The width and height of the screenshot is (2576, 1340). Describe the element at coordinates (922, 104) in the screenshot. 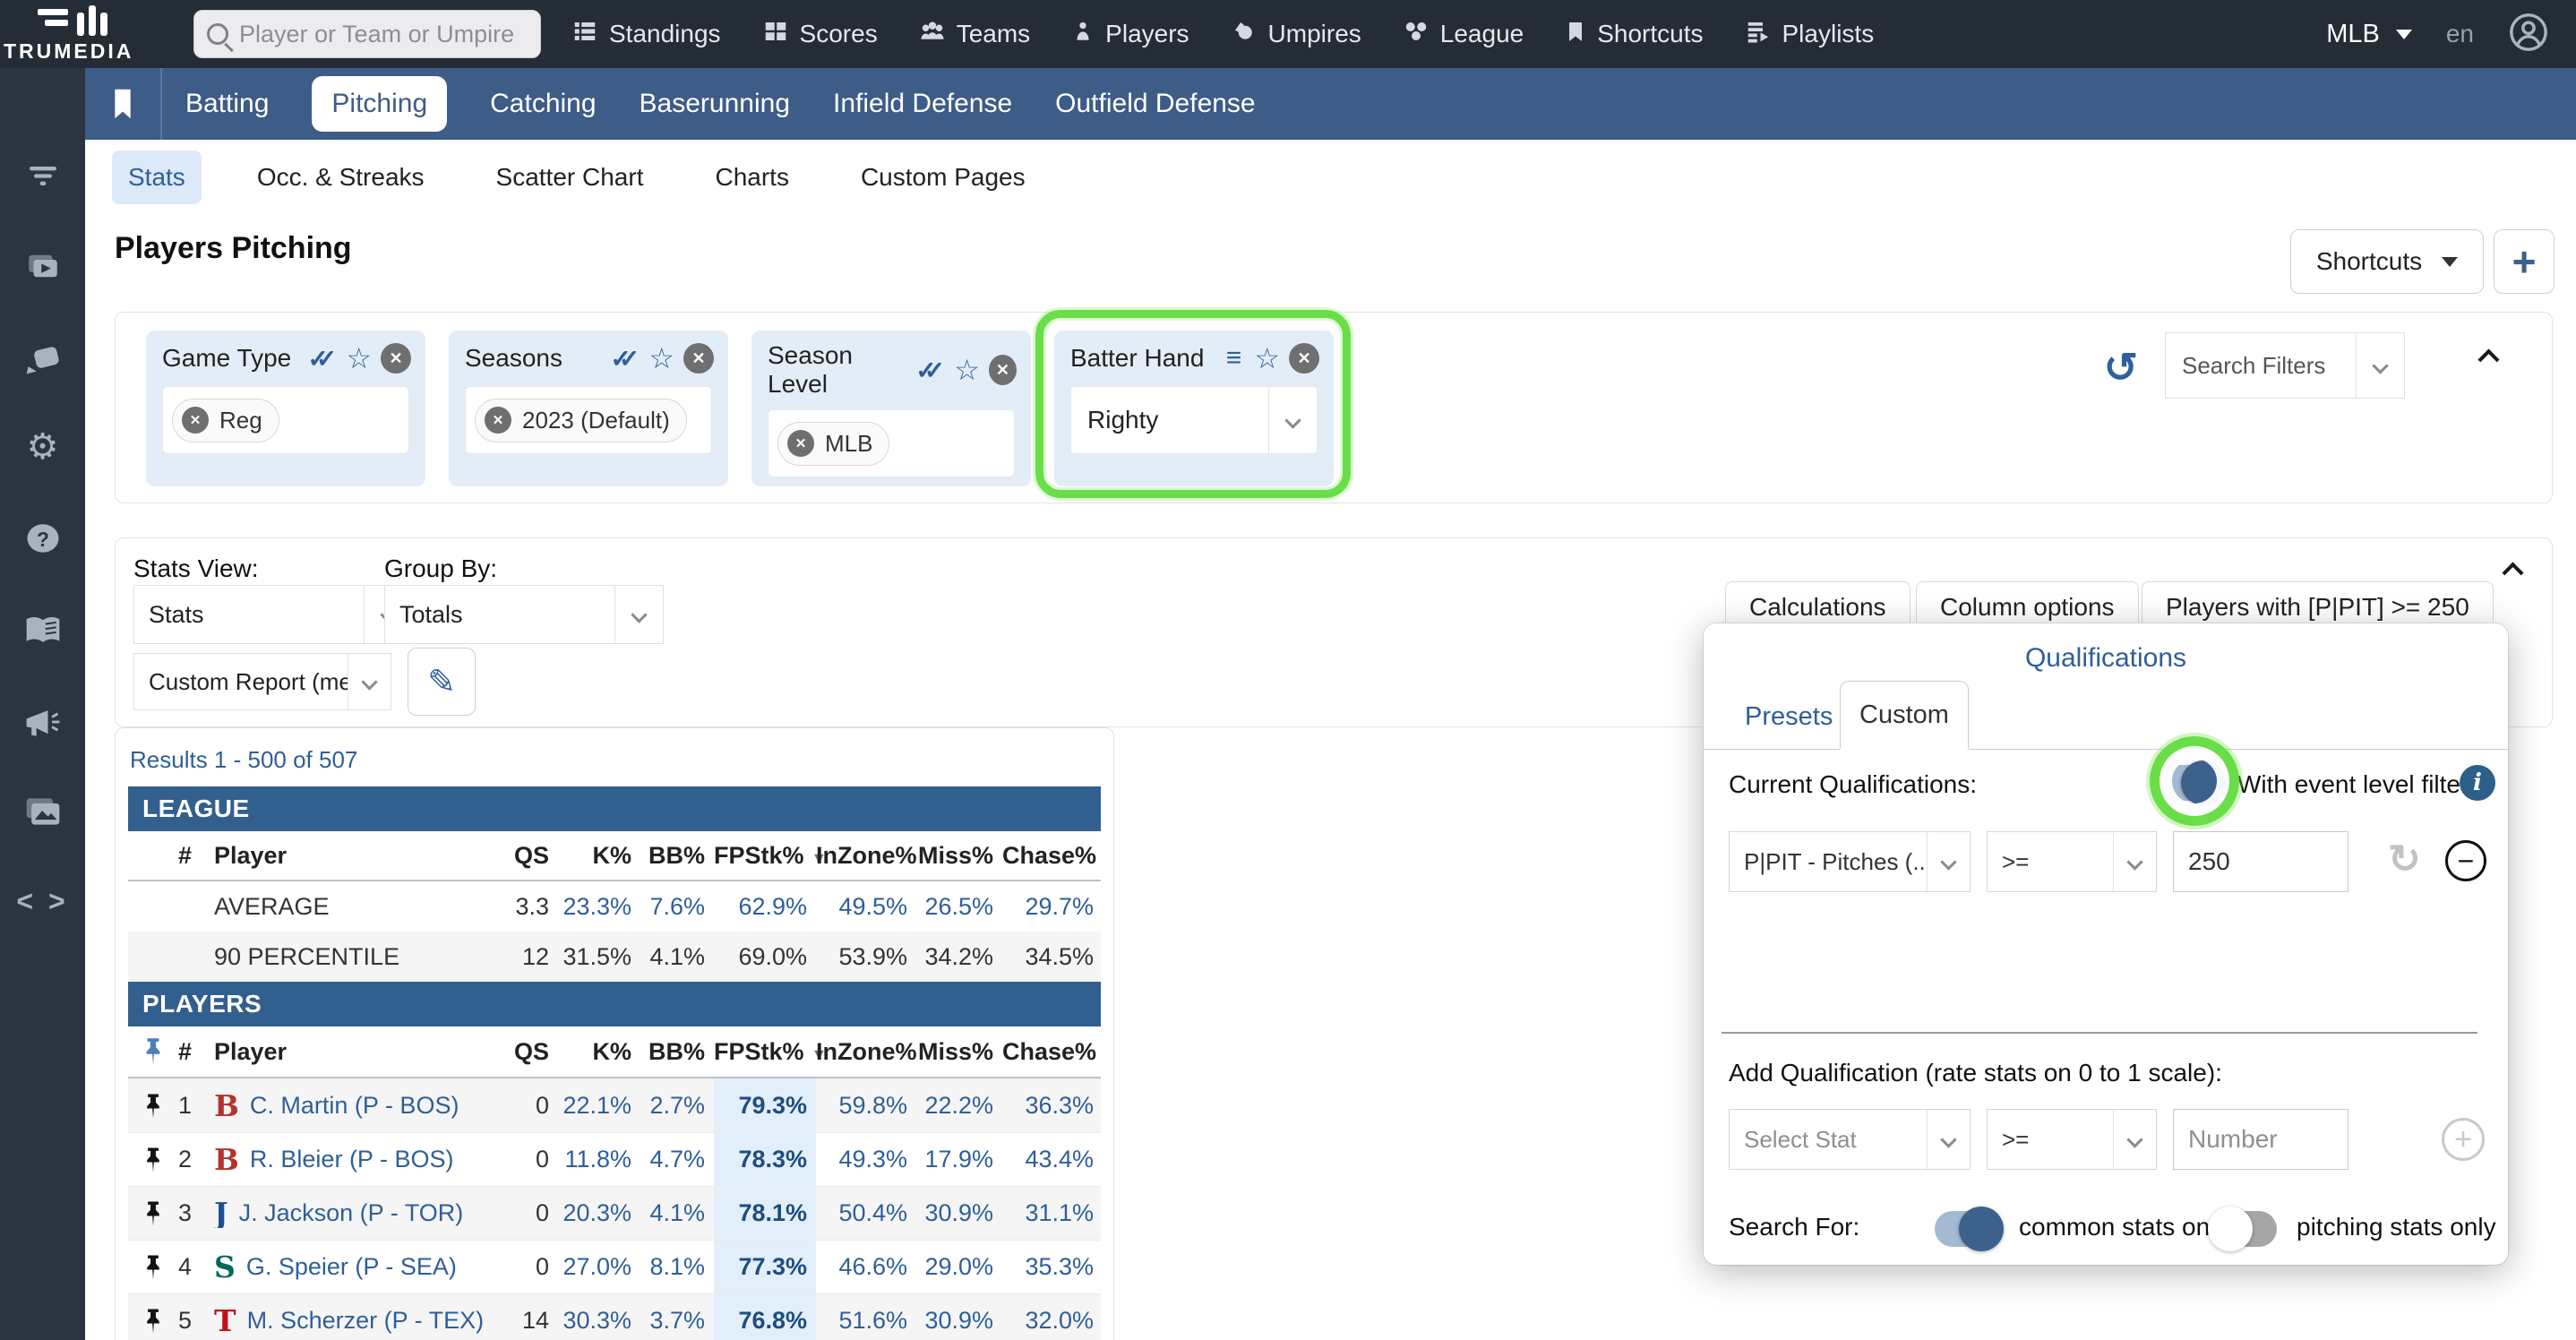

I see `tab-infield-defense: Infield Defense` at that location.